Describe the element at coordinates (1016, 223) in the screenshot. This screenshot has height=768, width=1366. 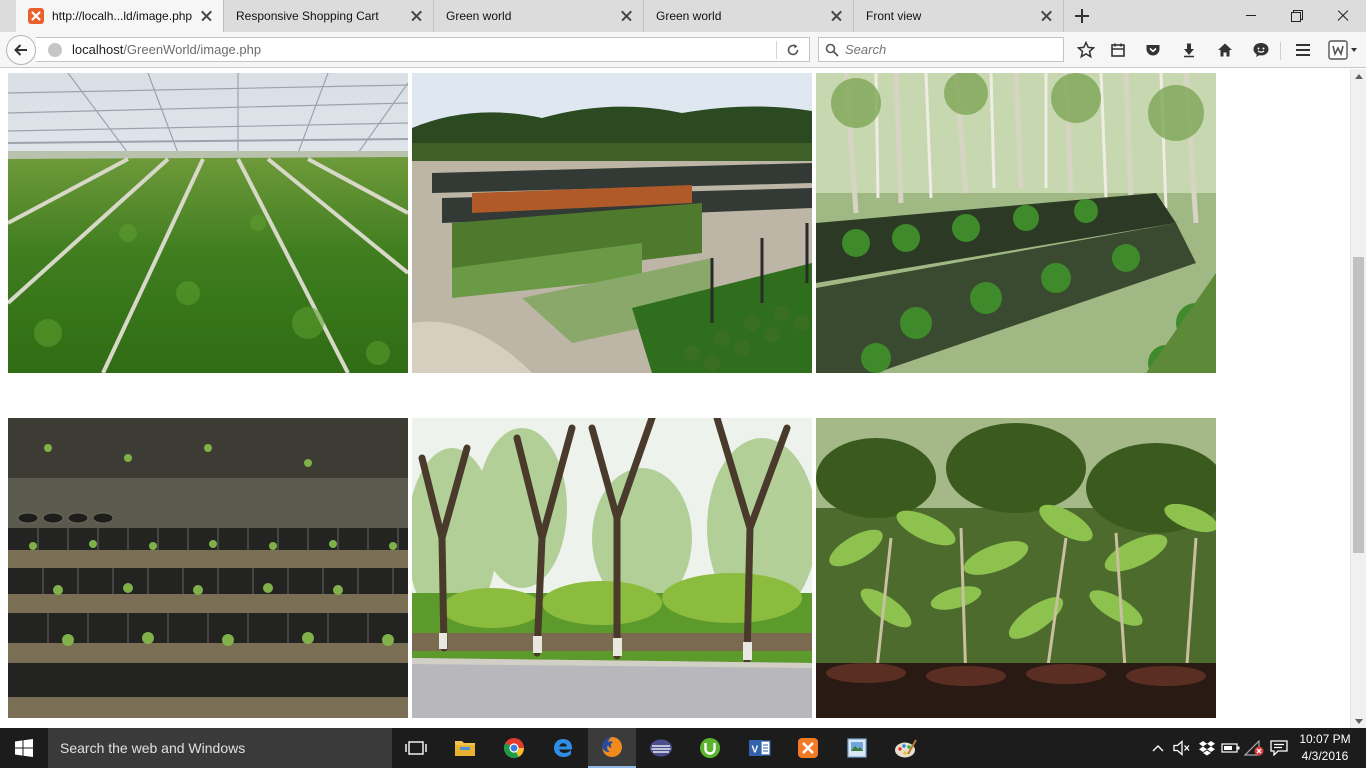
I see `gallery-image-forest-beds` at that location.